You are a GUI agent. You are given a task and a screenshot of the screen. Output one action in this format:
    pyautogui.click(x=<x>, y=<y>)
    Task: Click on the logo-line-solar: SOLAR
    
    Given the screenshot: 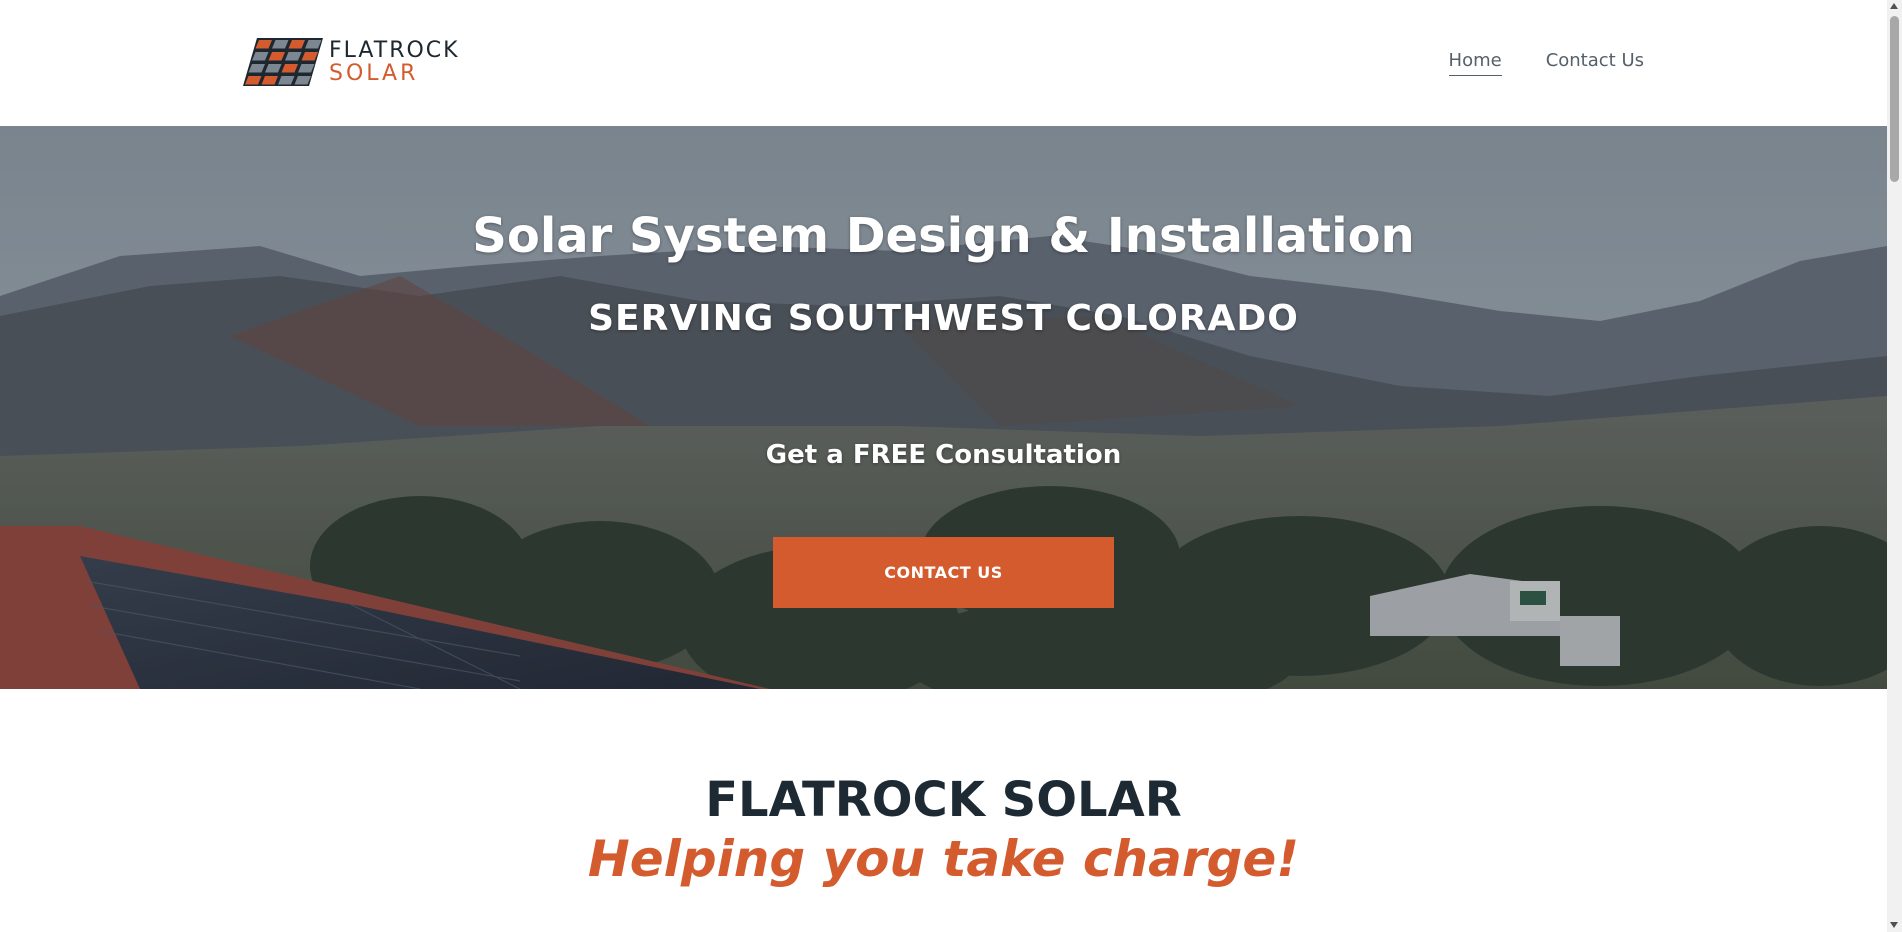 What is the action you would take?
    pyautogui.click(x=374, y=73)
    